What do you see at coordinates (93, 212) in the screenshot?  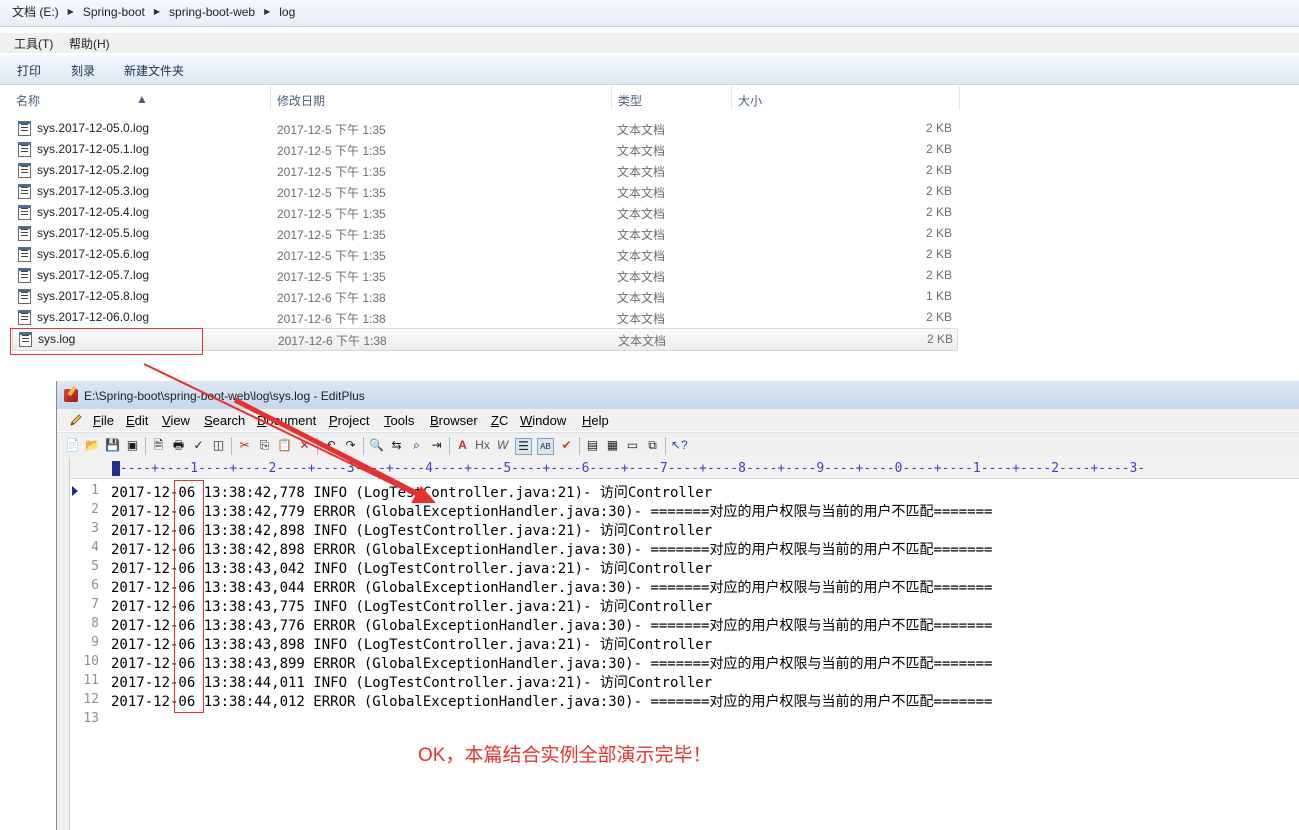 I see `file-name: sys.2017-12-05.4.log` at bounding box center [93, 212].